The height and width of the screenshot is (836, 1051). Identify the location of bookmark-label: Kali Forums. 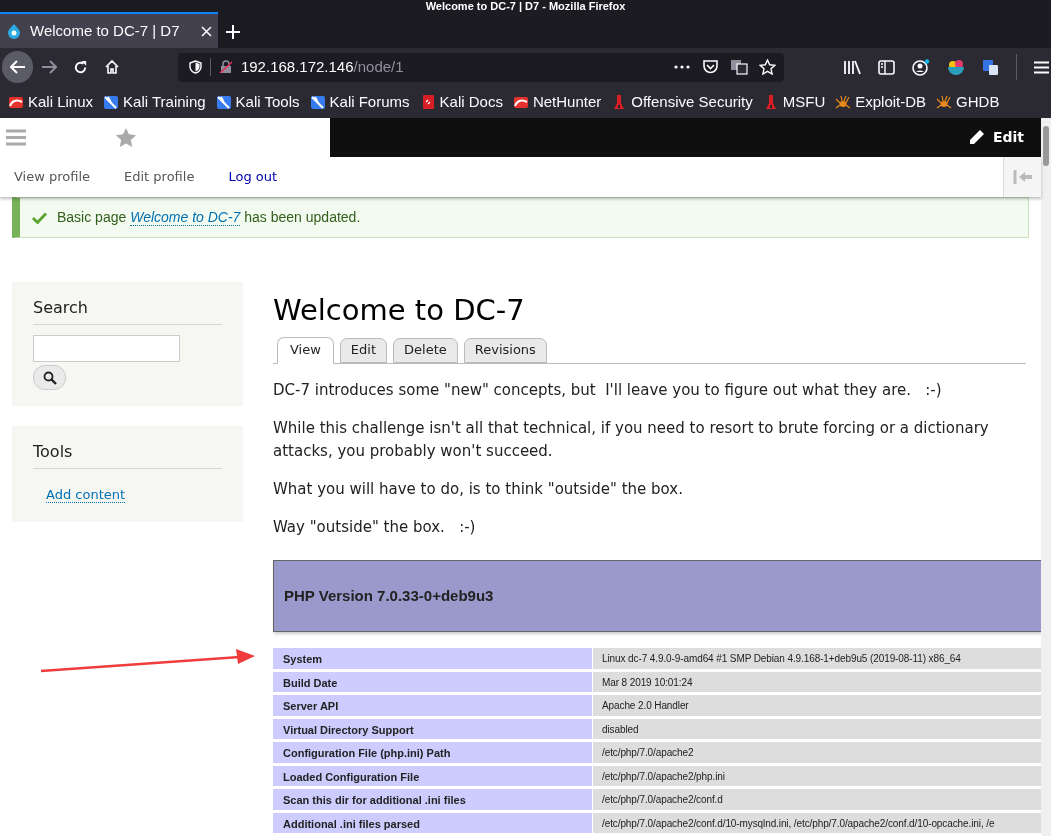
(369, 101).